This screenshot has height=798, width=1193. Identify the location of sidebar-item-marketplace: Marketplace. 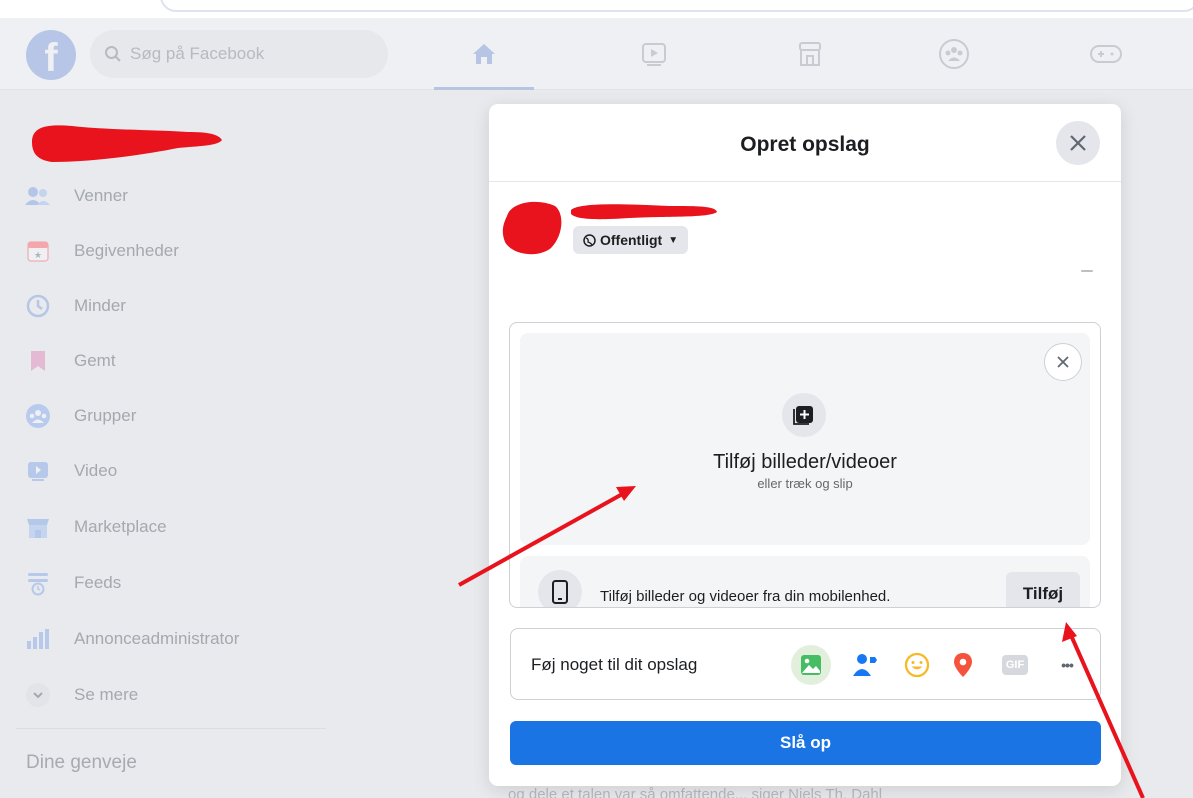
(95, 527).